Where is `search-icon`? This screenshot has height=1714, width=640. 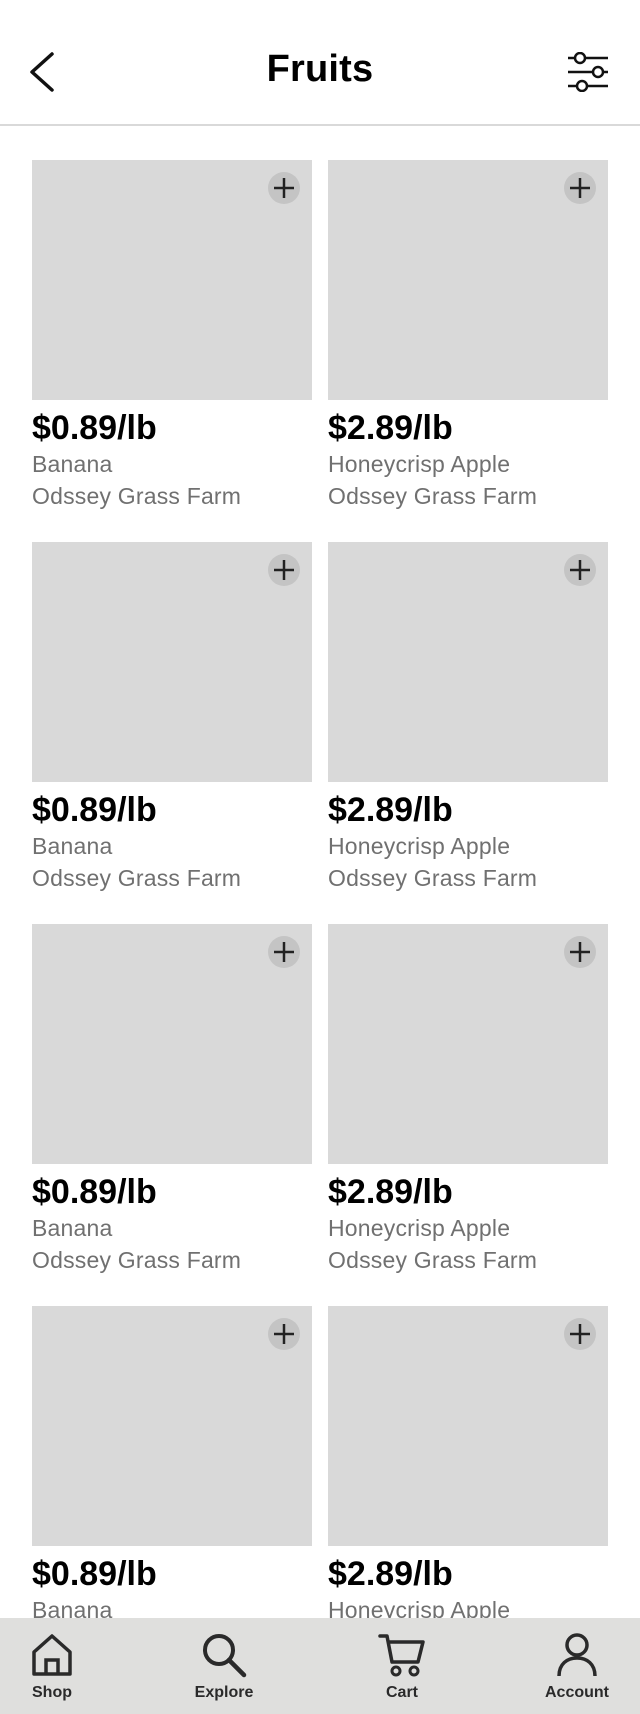
search-icon is located at coordinates (225, 1656).